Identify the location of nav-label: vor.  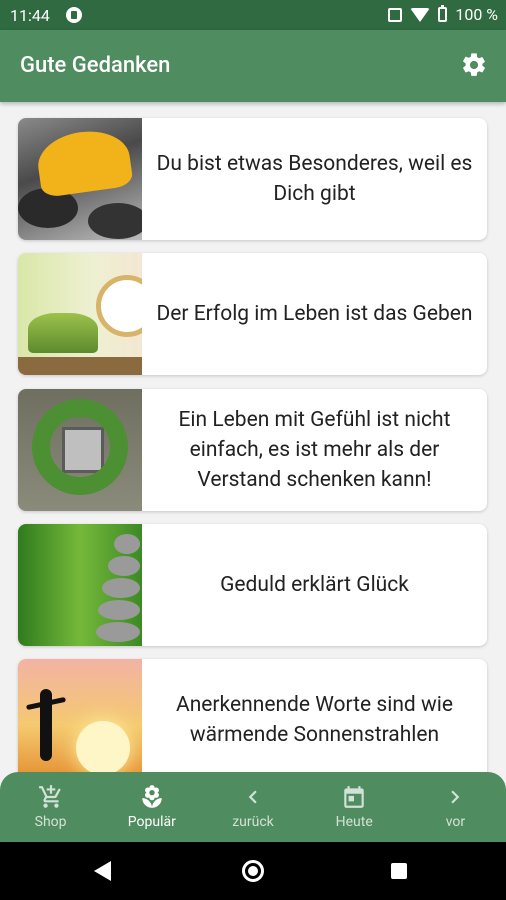
(455, 822).